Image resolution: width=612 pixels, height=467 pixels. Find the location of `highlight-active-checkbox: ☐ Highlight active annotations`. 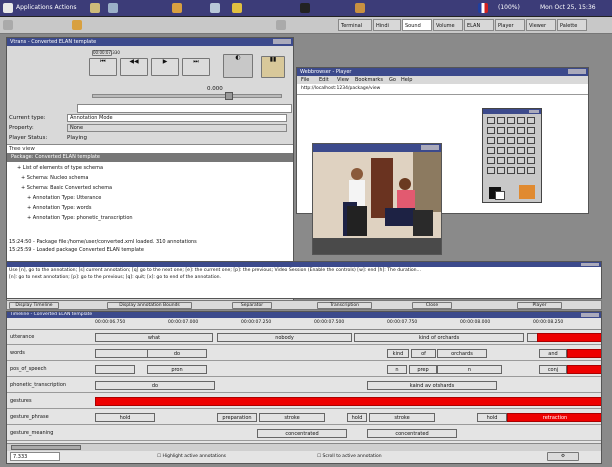

highlight-active-checkbox: ☐ Highlight active annotations is located at coordinates (191, 456).